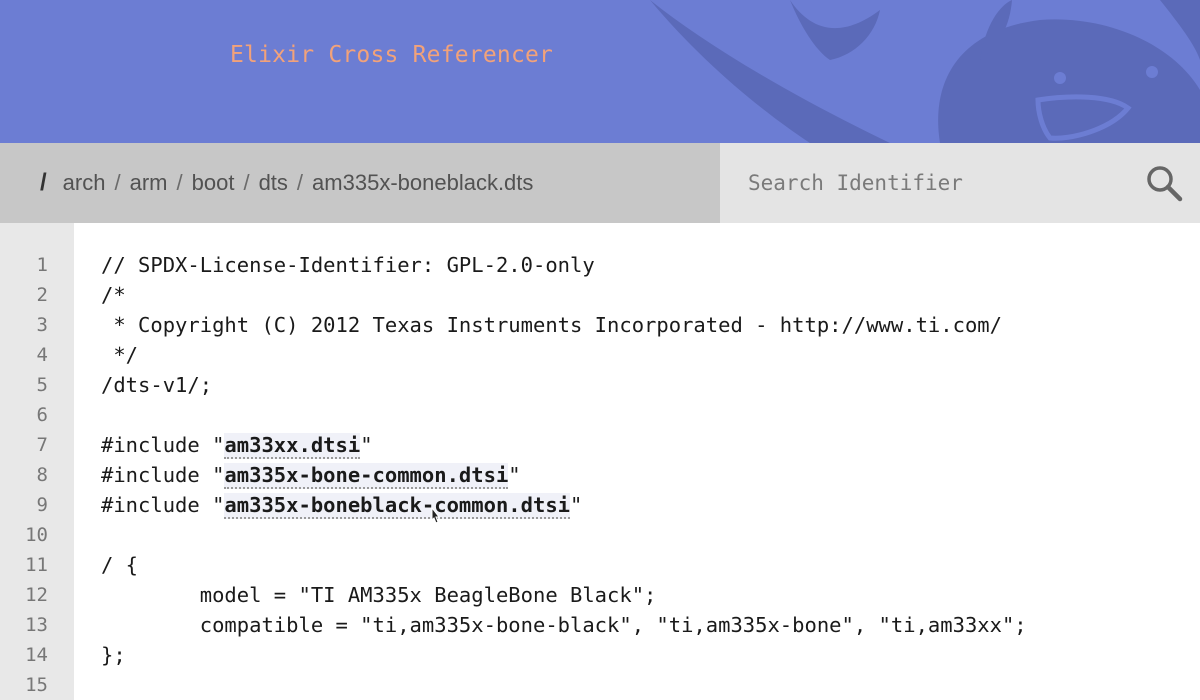  Describe the element at coordinates (120, 355) in the screenshot. I see `code-text: */` at that location.